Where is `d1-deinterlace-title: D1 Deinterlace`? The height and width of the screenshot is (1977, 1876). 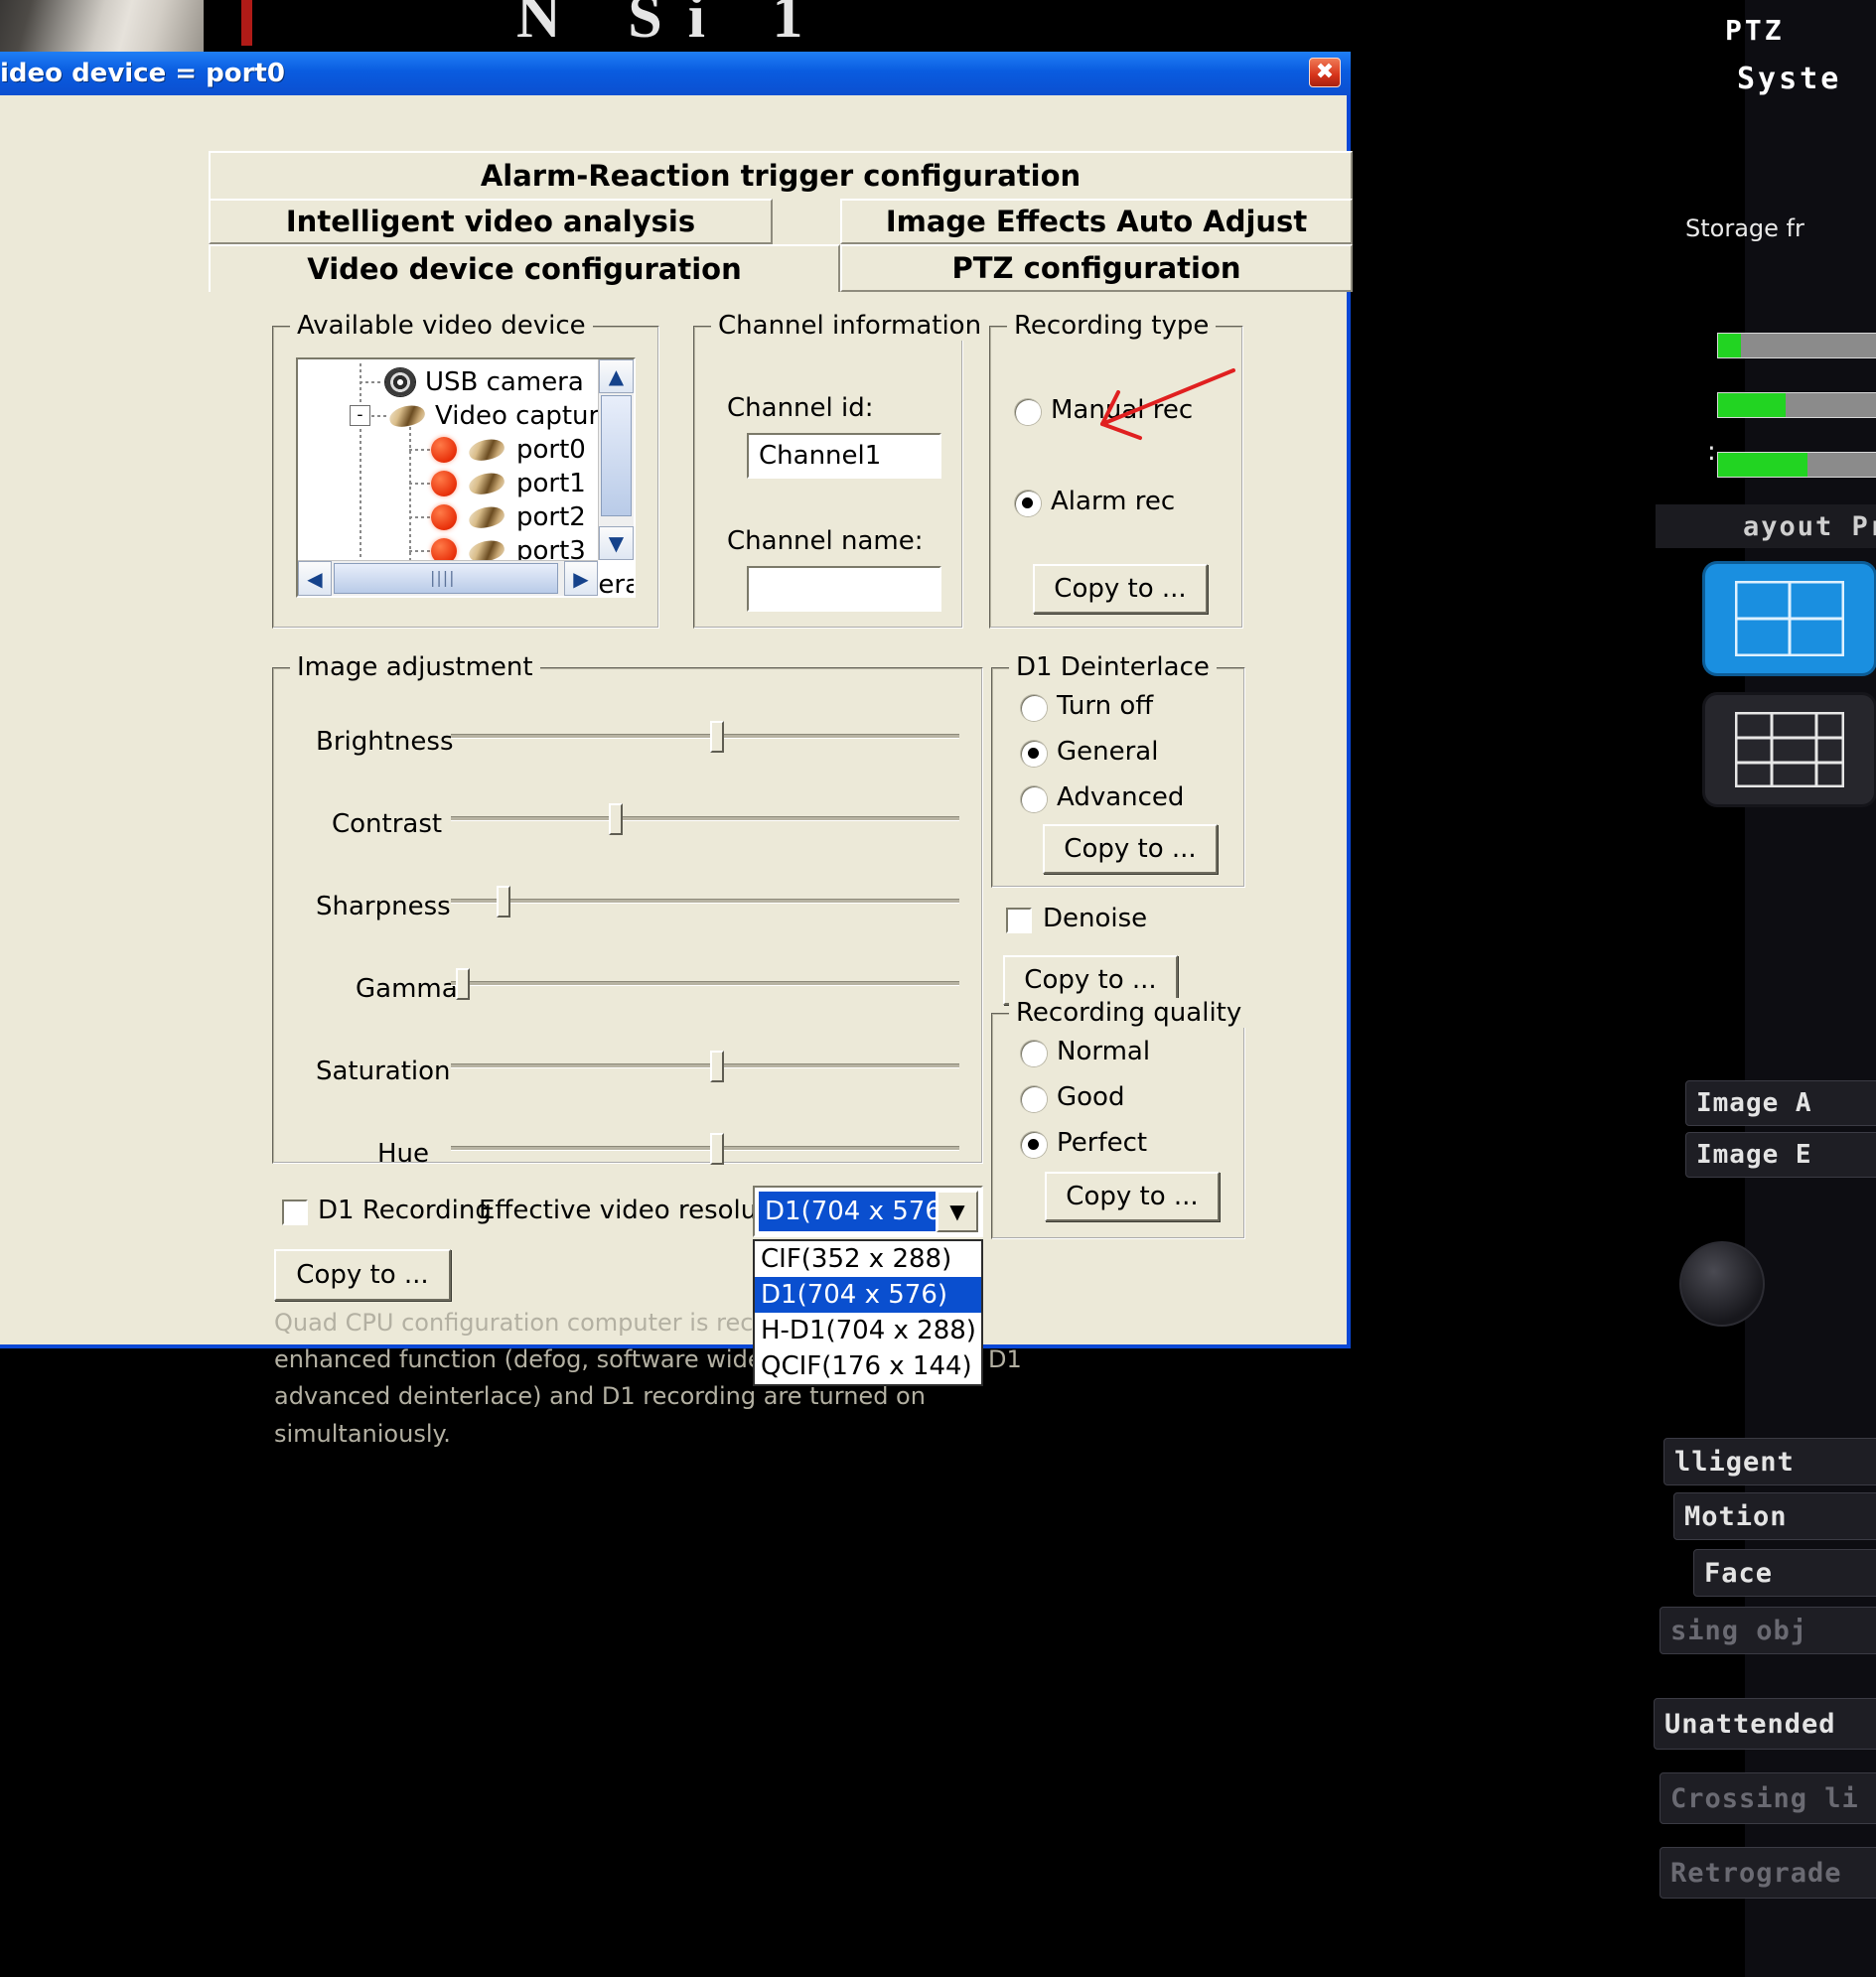
d1-deinterlace-title: D1 Deinterlace is located at coordinates (1113, 667).